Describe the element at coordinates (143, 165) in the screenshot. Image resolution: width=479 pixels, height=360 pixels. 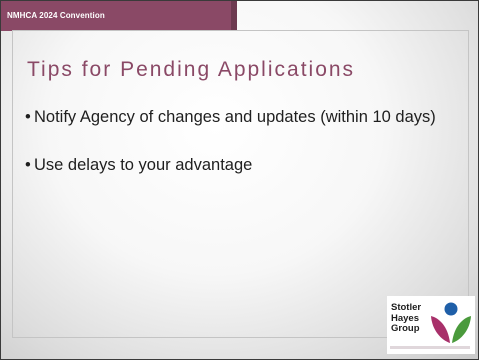
I see `bullet-text: Use delays to your advantage` at that location.